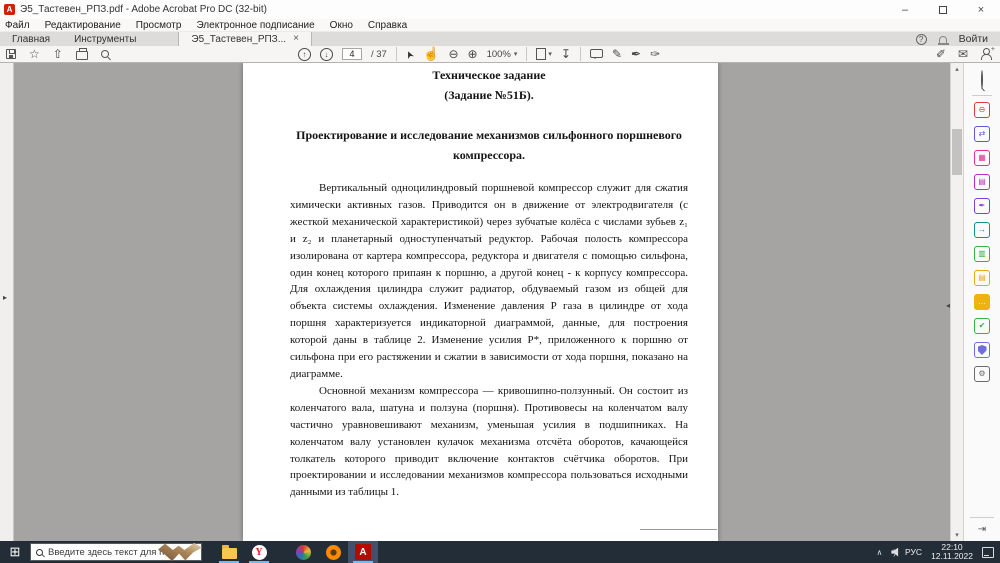  I want to click on system-tray: ∧ ) РУС 22:10 12.11.2022, so click(938, 552).